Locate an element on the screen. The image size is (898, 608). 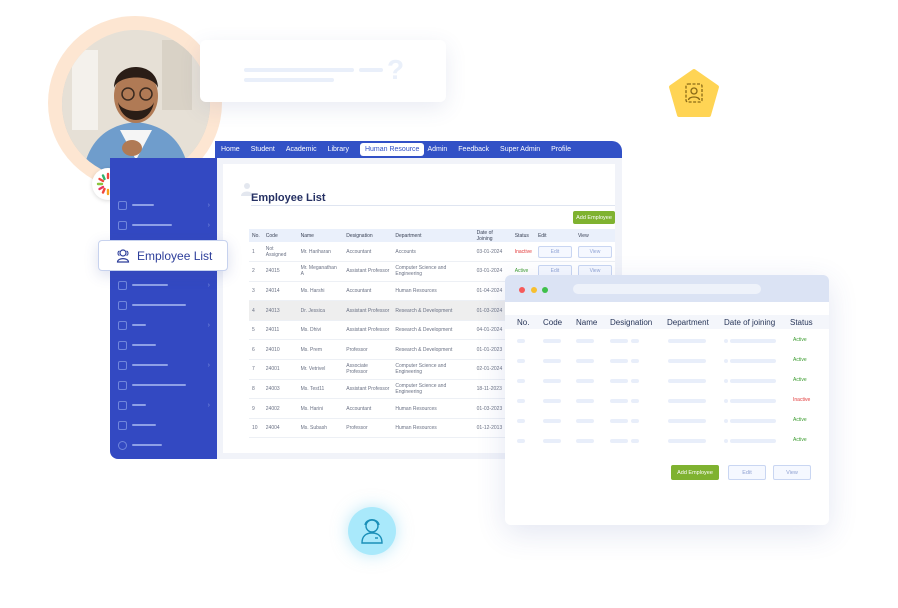
nav-admin: Admin is located at coordinates (441, 149).